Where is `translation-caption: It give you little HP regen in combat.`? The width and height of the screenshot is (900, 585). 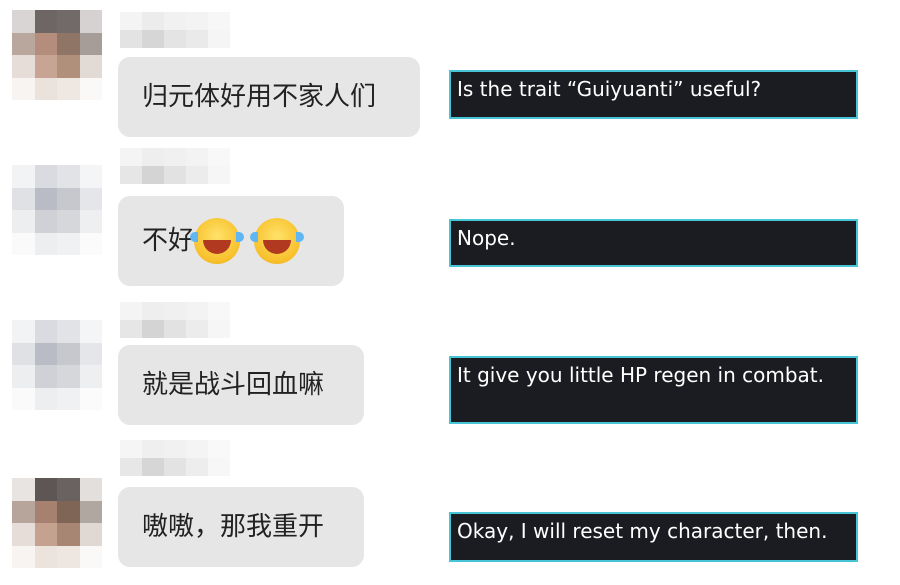 translation-caption: It give you little HP regen in combat. is located at coordinates (653, 390).